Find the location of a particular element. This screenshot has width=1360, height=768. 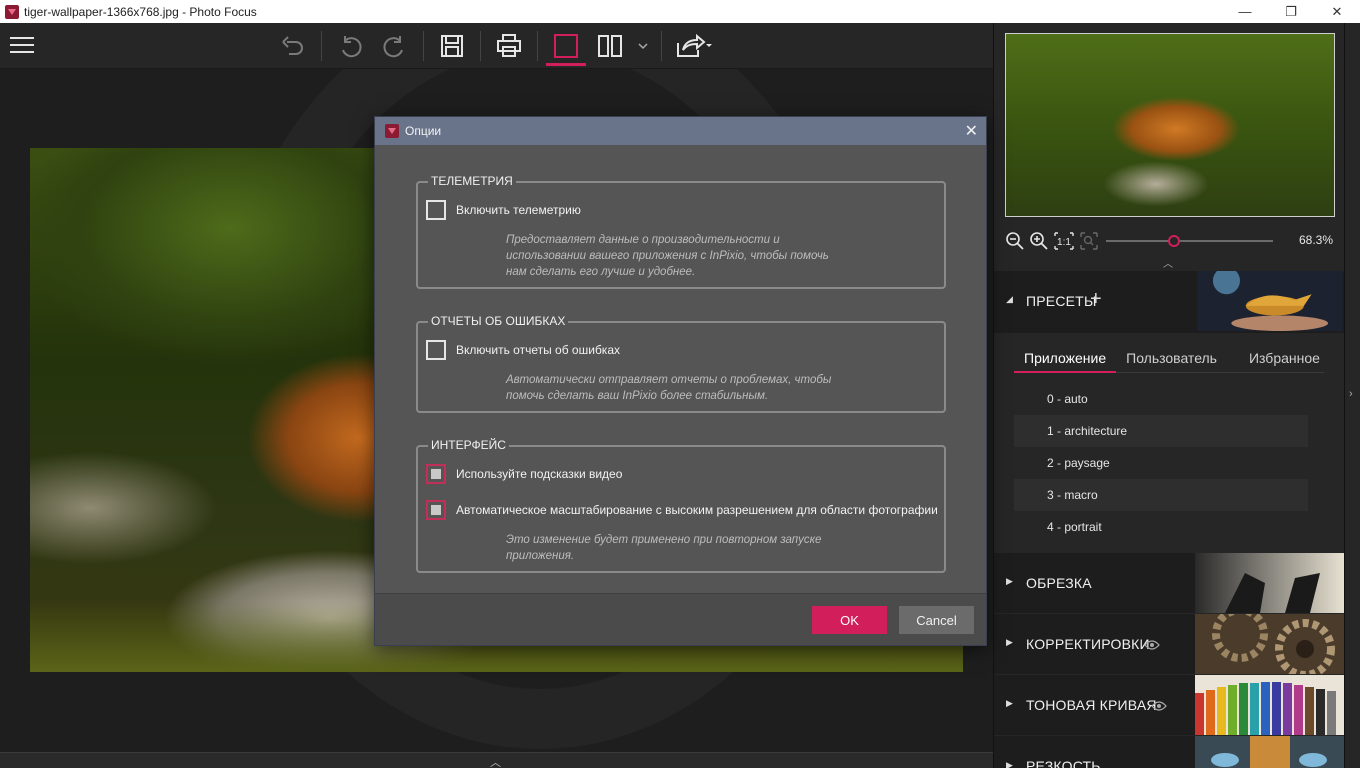

share-icon is located at coordinates (695, 46).